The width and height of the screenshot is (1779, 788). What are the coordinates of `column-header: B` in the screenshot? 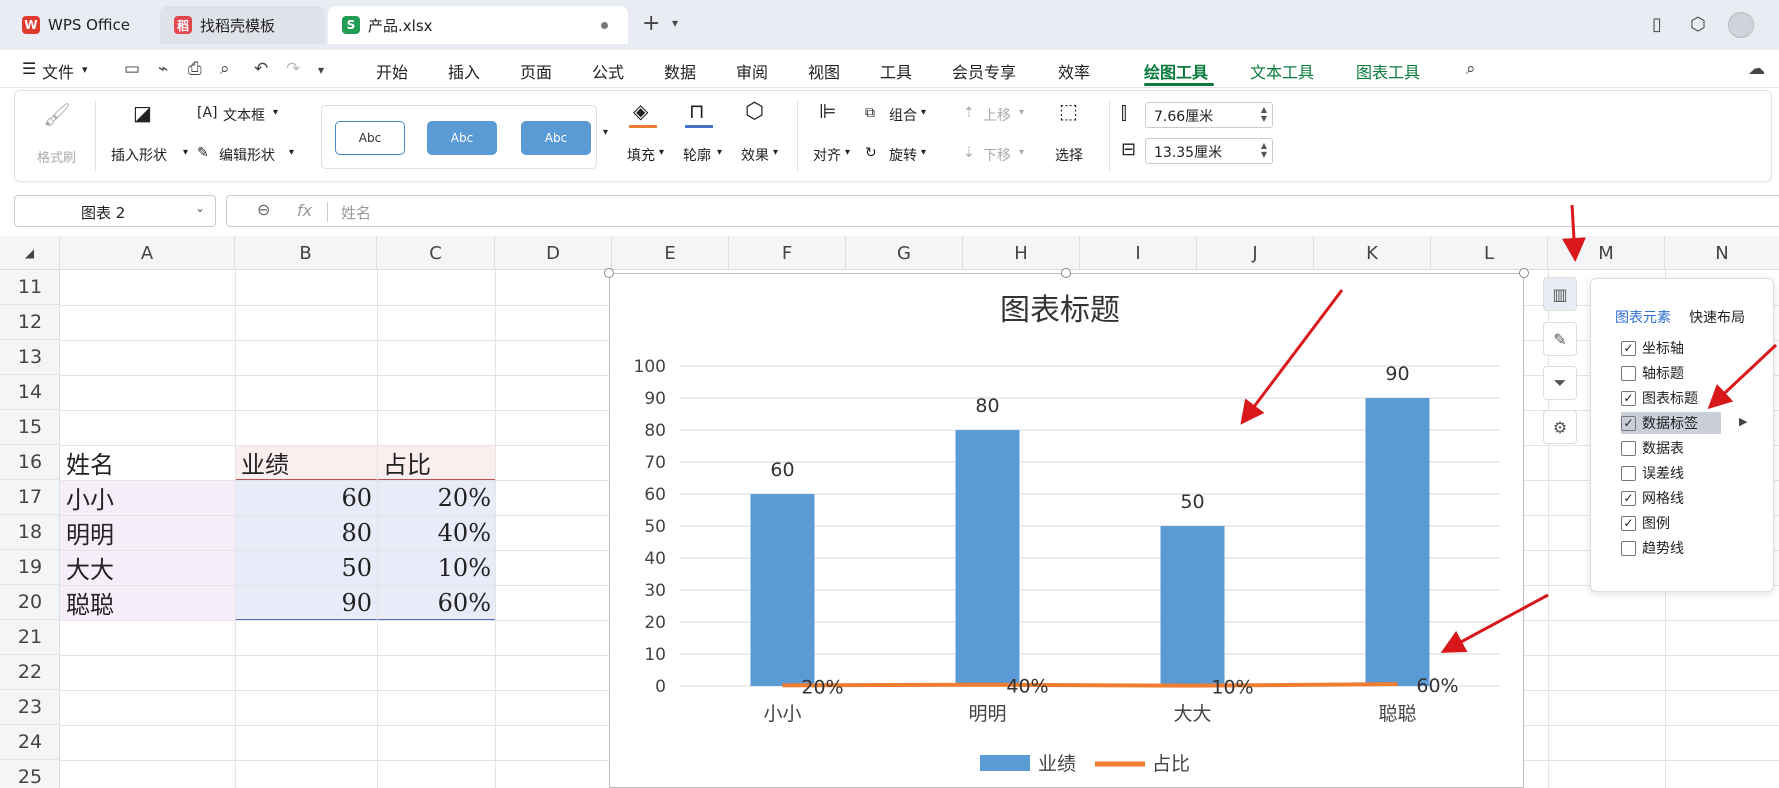 It's located at (306, 253).